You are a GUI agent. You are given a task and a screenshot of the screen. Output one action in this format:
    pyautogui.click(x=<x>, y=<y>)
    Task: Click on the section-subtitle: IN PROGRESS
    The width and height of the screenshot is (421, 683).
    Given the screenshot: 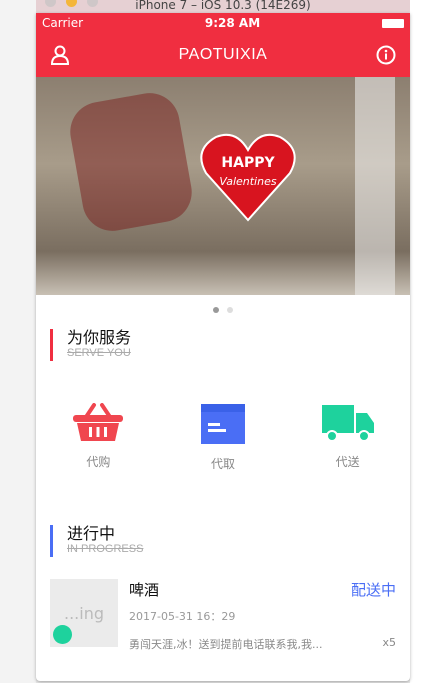 What is the action you would take?
    pyautogui.click(x=105, y=549)
    